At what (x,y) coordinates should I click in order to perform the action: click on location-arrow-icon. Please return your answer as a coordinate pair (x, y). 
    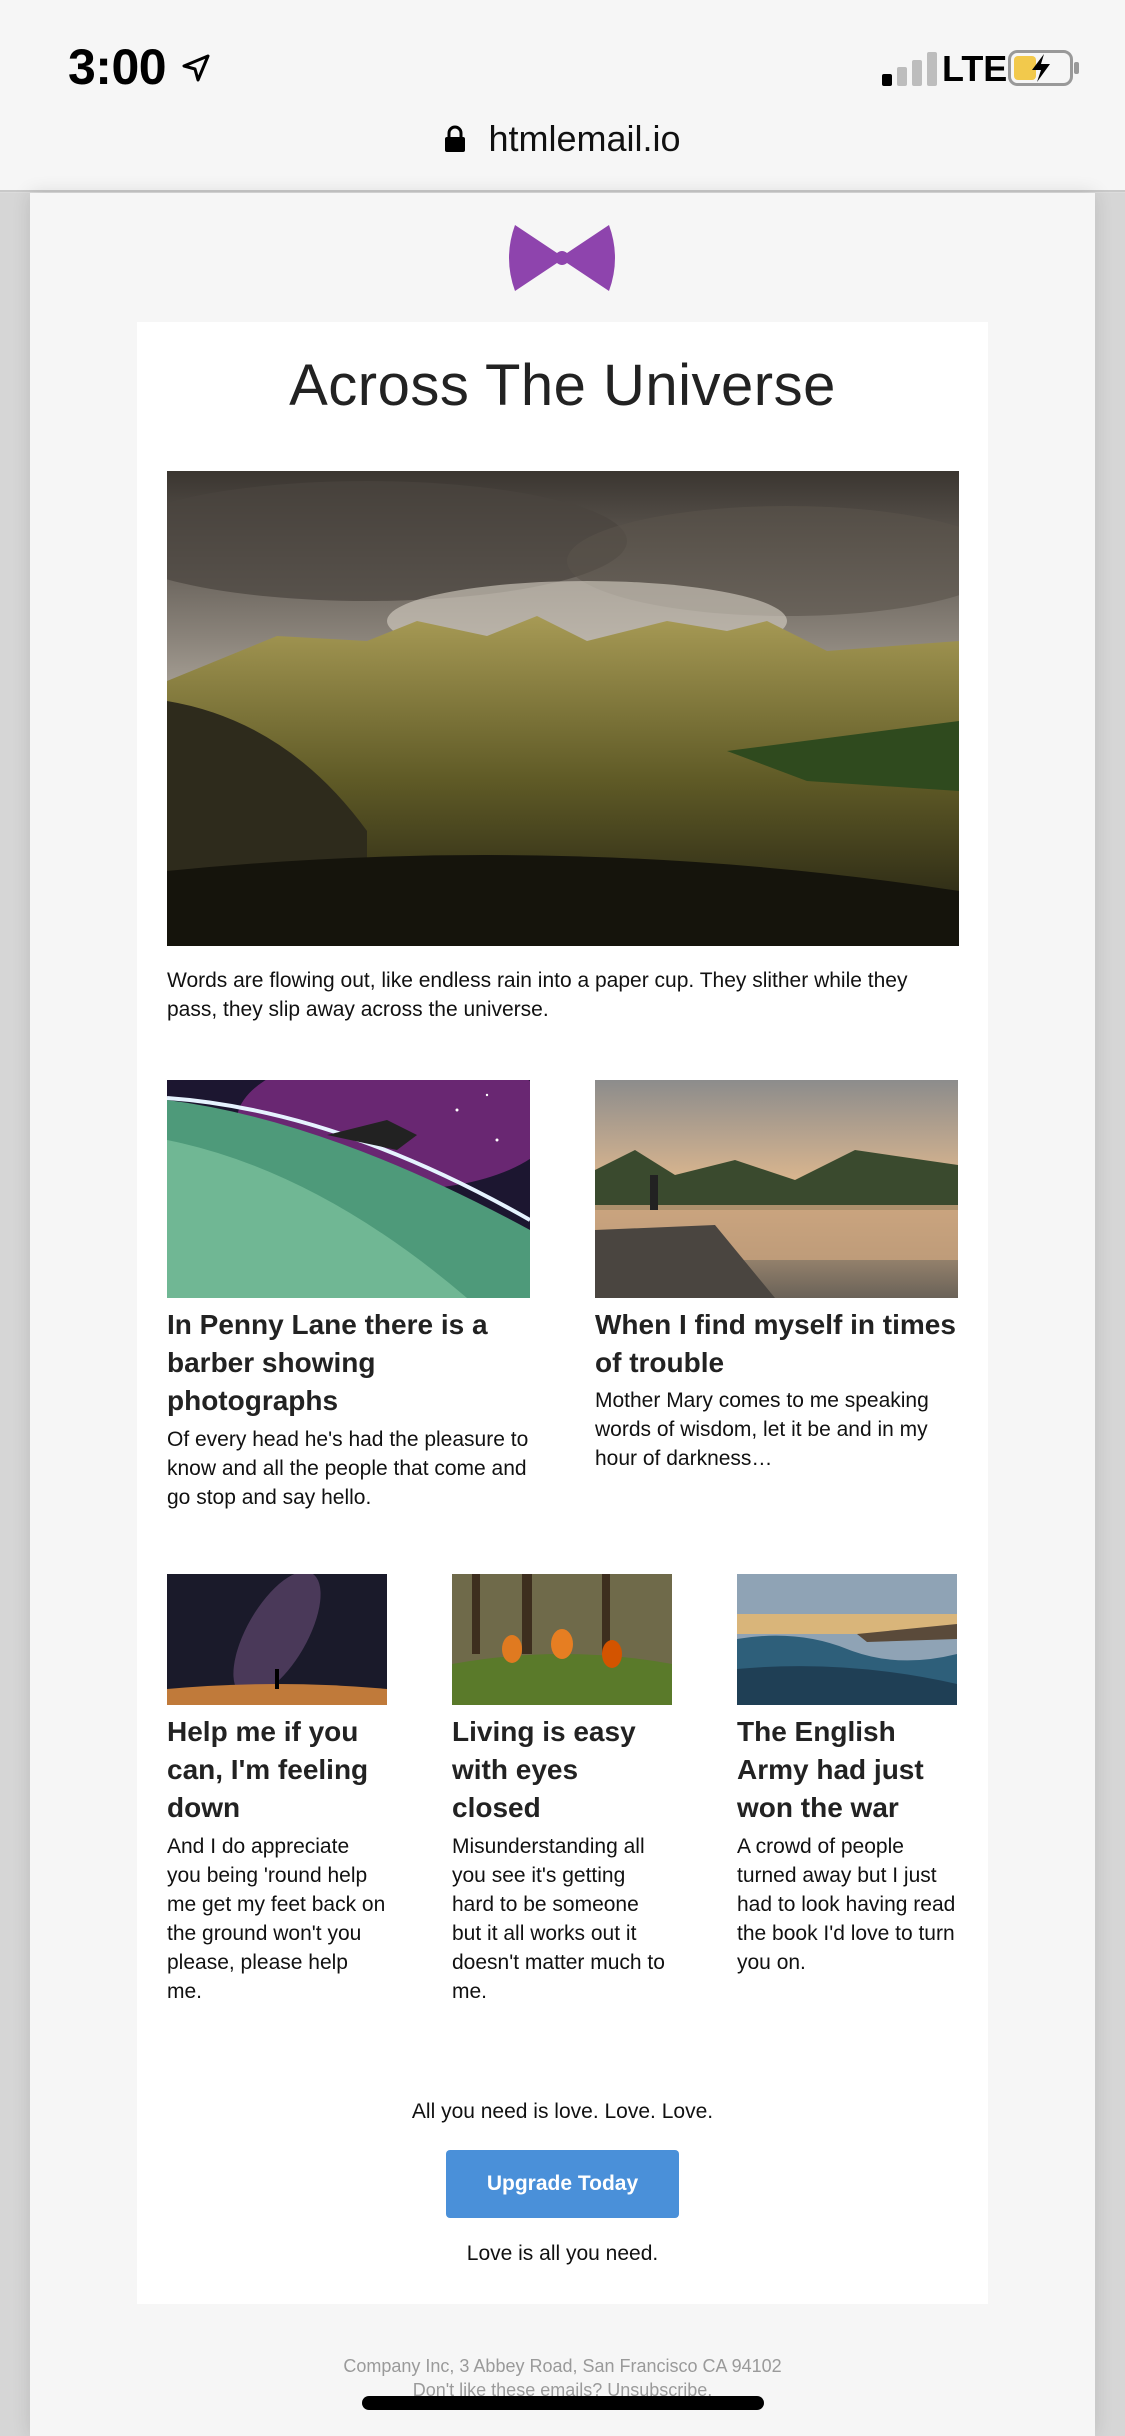
    Looking at the image, I should click on (196, 68).